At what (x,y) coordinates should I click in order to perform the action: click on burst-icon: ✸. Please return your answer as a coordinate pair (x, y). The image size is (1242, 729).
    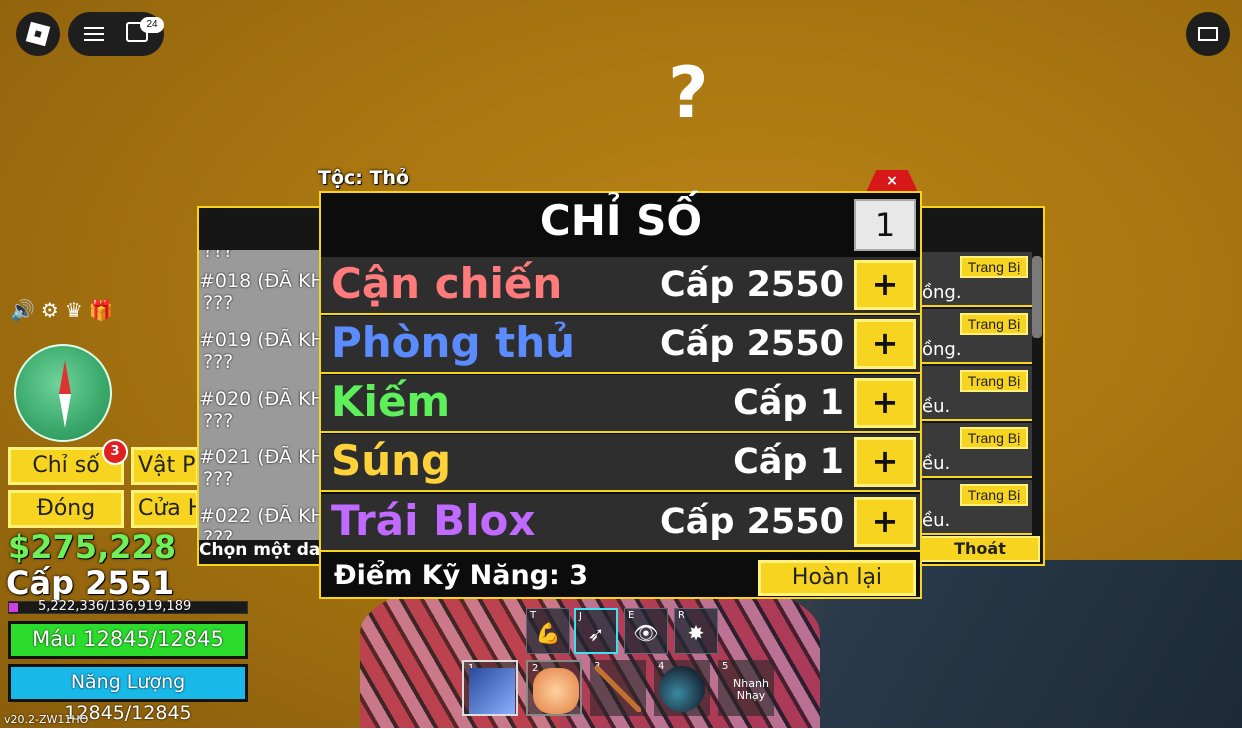
    Looking at the image, I should click on (696, 633).